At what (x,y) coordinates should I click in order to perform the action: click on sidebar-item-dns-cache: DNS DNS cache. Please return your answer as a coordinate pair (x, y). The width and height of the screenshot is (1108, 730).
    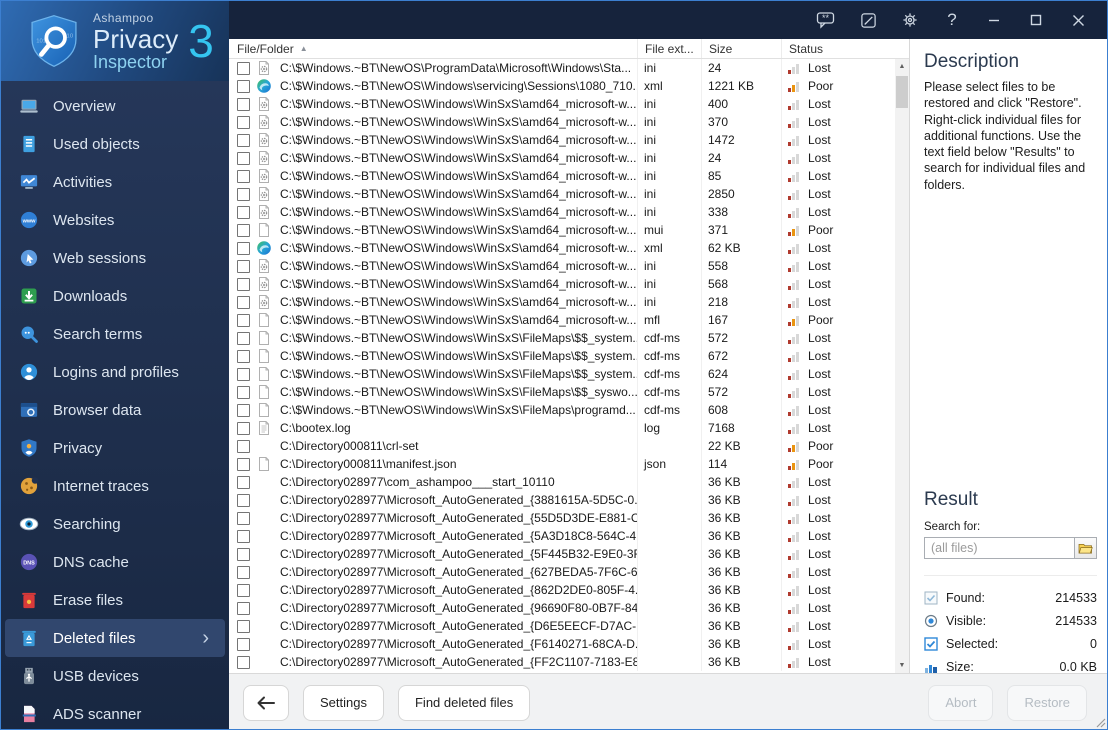
    Looking at the image, I should click on (115, 562).